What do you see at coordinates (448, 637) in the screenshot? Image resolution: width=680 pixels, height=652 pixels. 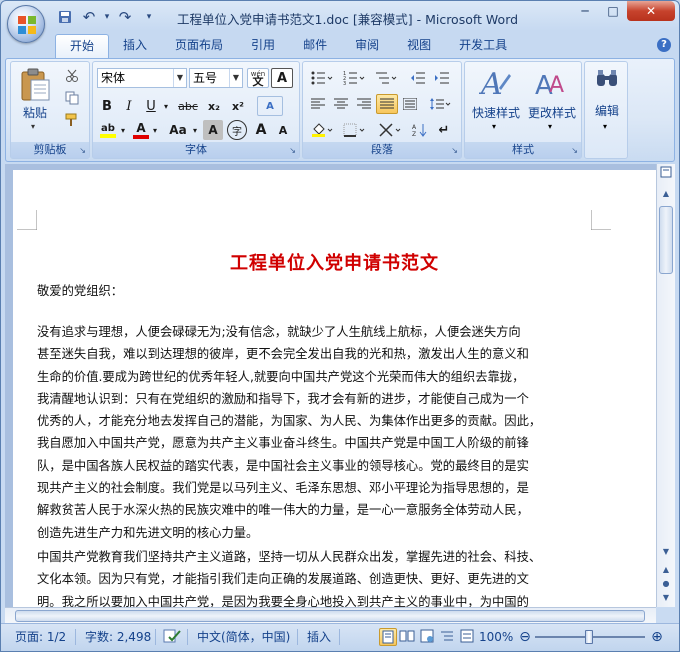 I see `outline-view-icon` at bounding box center [448, 637].